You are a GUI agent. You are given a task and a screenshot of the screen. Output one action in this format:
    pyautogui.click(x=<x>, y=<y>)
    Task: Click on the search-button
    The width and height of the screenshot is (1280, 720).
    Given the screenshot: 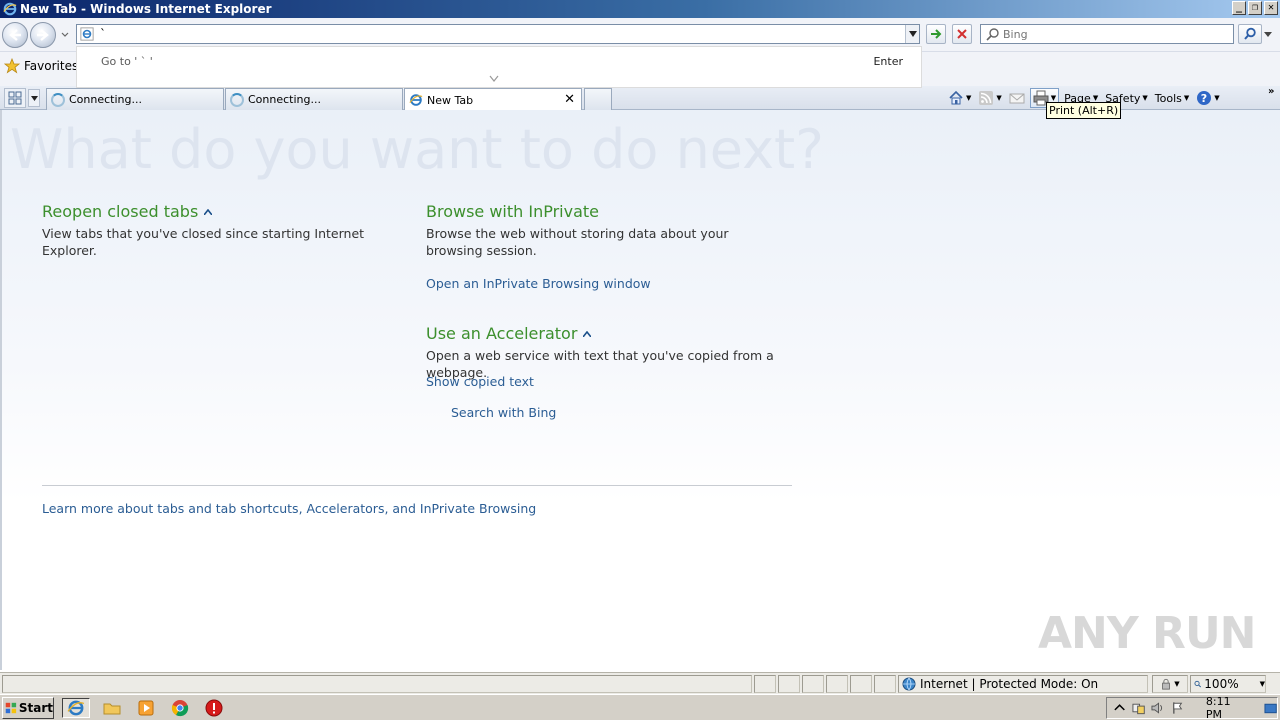 What is the action you would take?
    pyautogui.click(x=1250, y=34)
    